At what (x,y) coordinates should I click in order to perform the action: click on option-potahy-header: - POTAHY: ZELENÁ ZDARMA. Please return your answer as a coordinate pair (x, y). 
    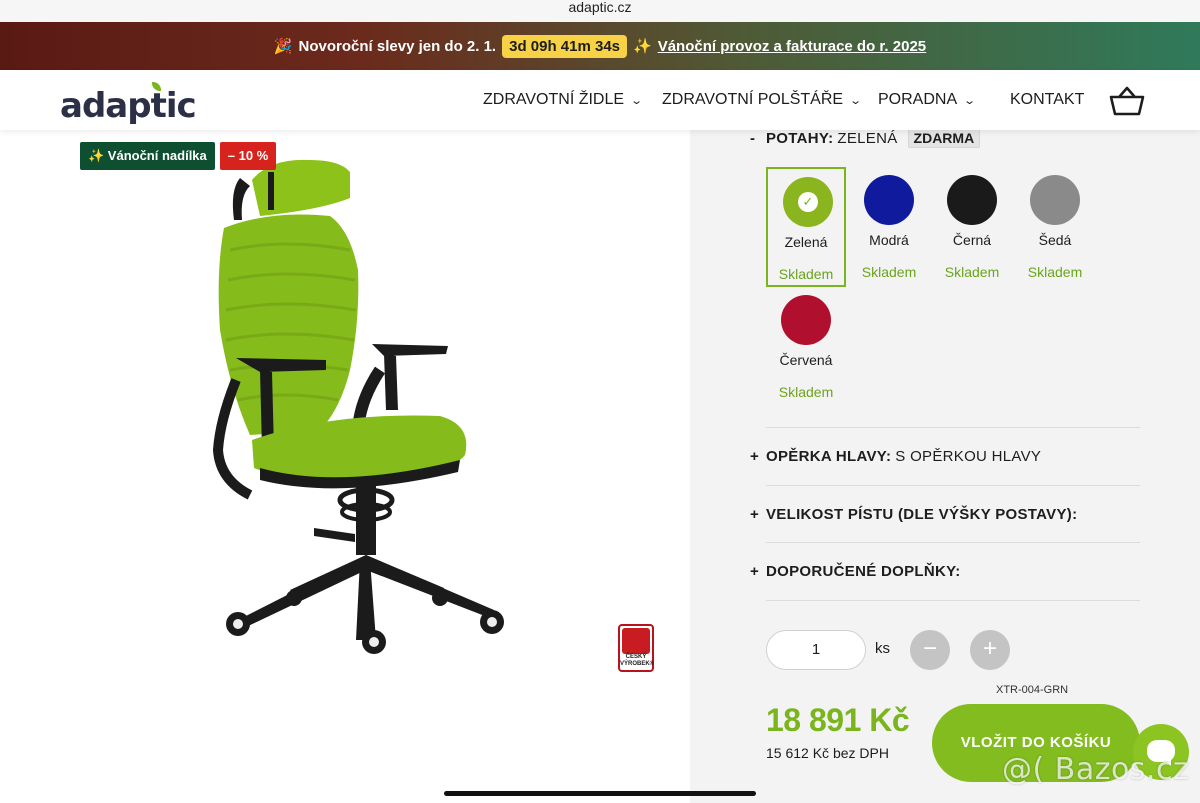
    Looking at the image, I should click on (865, 138).